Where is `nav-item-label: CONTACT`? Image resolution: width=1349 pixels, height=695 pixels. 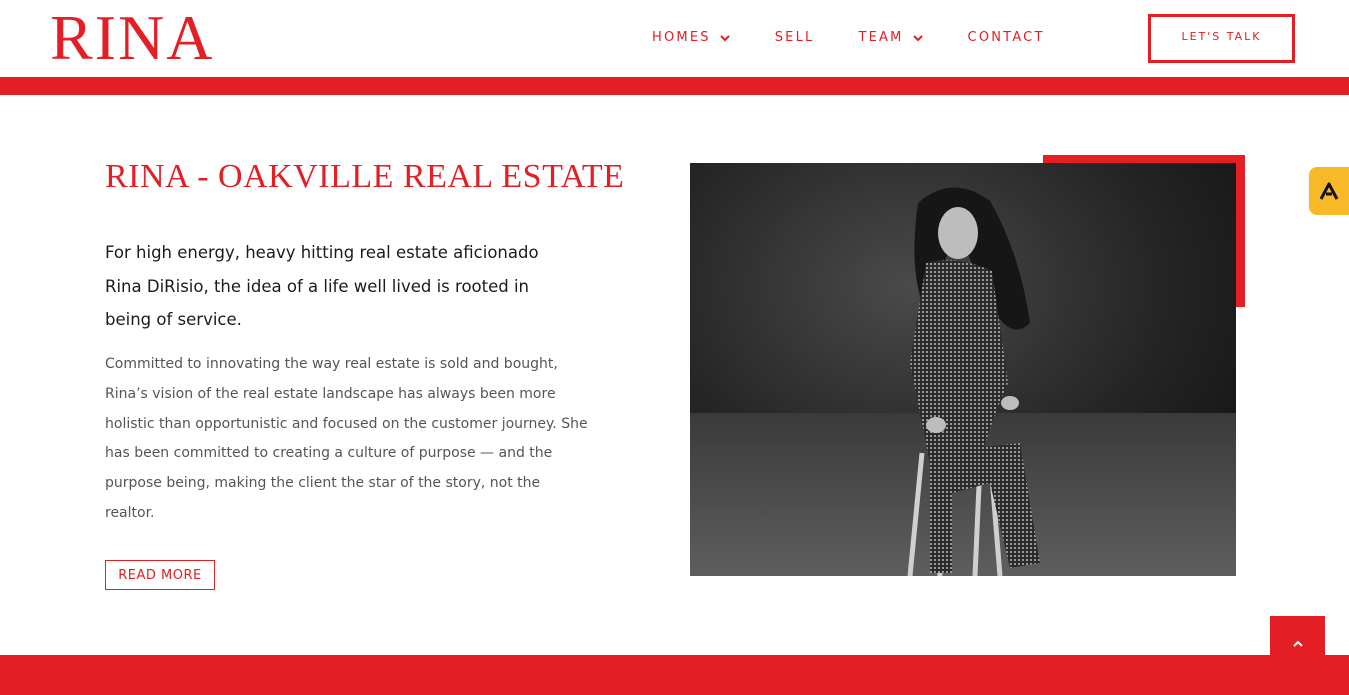 nav-item-label: CONTACT is located at coordinates (1006, 37).